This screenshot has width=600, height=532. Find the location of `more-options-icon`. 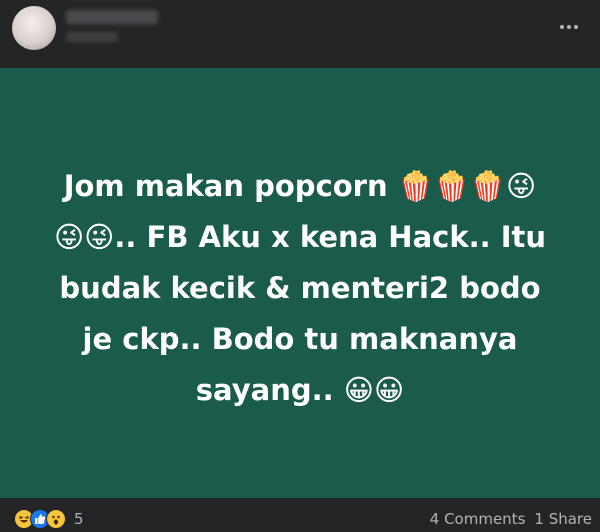

more-options-icon is located at coordinates (569, 27).